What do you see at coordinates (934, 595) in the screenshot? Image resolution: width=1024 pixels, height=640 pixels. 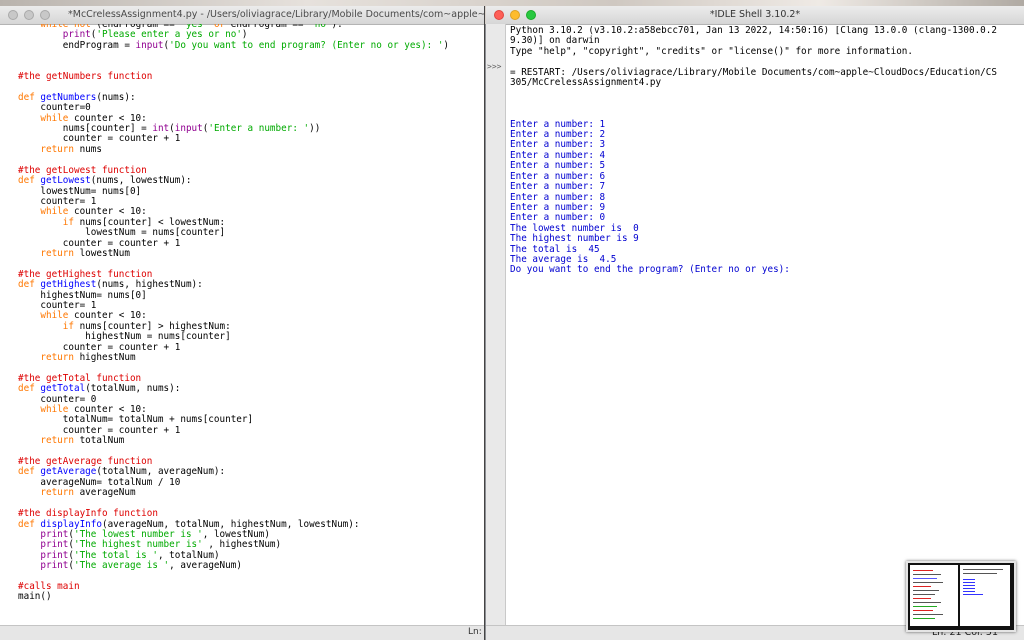 I see `thumbnail-left-pane` at bounding box center [934, 595].